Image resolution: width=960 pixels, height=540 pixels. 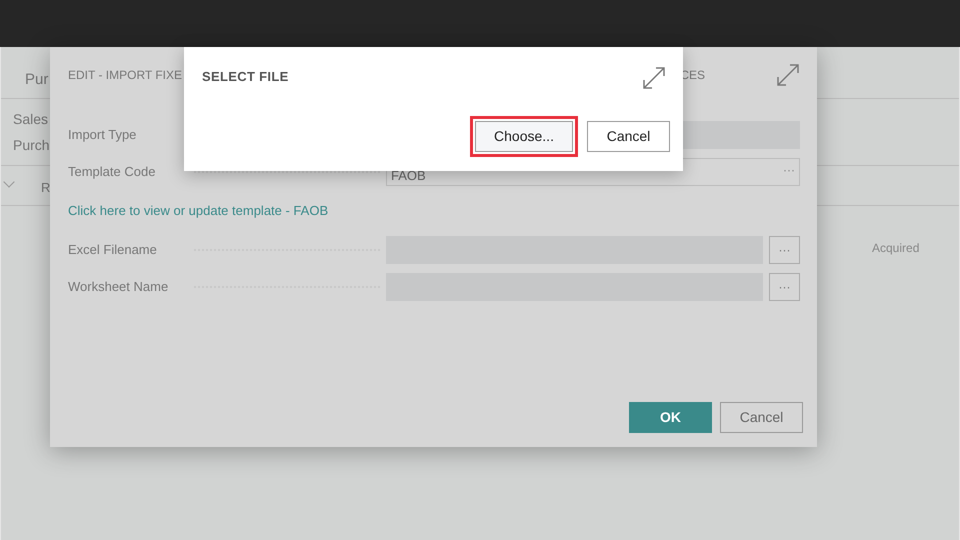 I want to click on page-text: Sales, so click(x=30, y=119).